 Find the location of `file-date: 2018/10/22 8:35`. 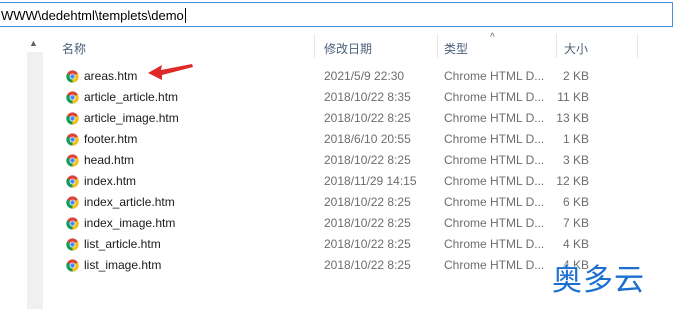

file-date: 2018/10/22 8:35 is located at coordinates (367, 97).